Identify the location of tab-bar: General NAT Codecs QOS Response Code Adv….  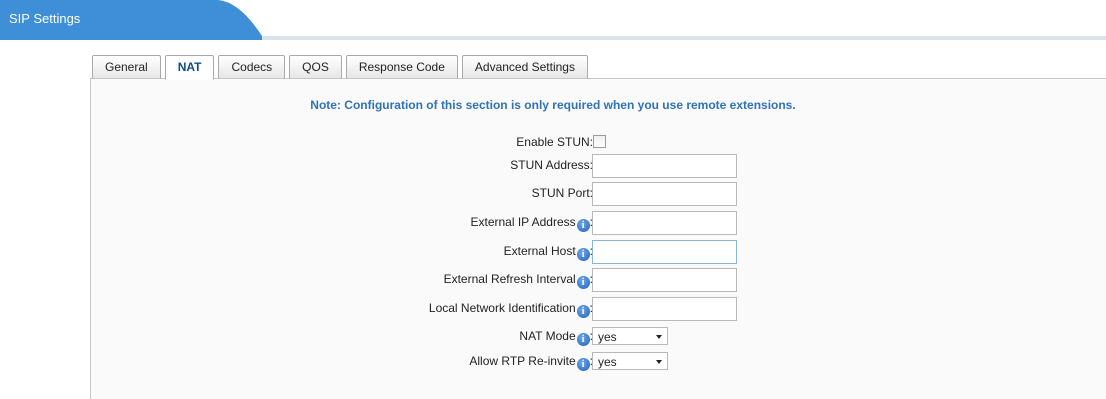
(340, 67).